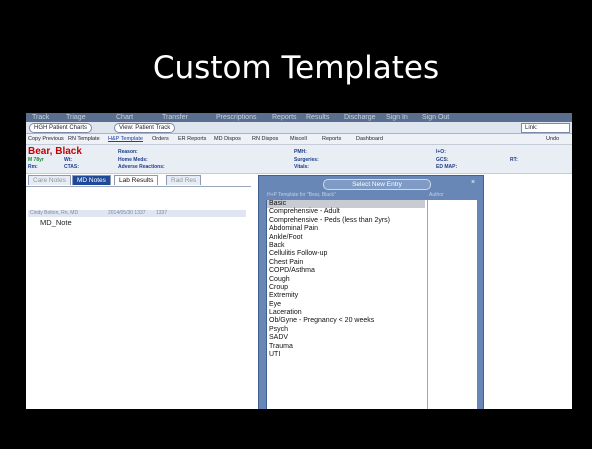 The width and height of the screenshot is (592, 449). I want to click on tab-rad-results: Rad Res, so click(184, 180).